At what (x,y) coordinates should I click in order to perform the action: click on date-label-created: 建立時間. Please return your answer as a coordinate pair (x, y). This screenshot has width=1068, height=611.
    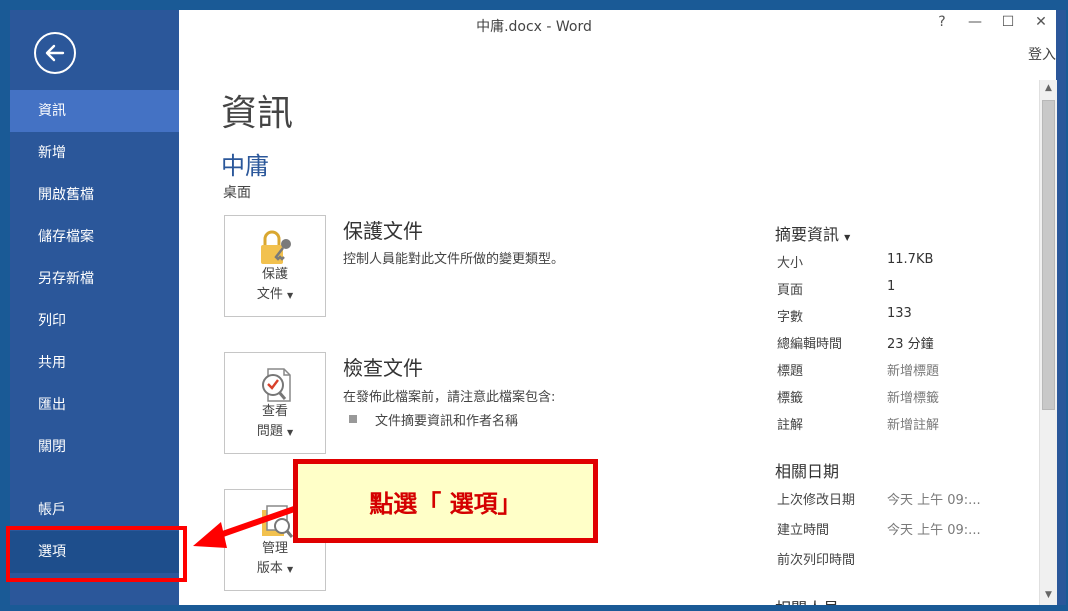
    Looking at the image, I should click on (803, 530).